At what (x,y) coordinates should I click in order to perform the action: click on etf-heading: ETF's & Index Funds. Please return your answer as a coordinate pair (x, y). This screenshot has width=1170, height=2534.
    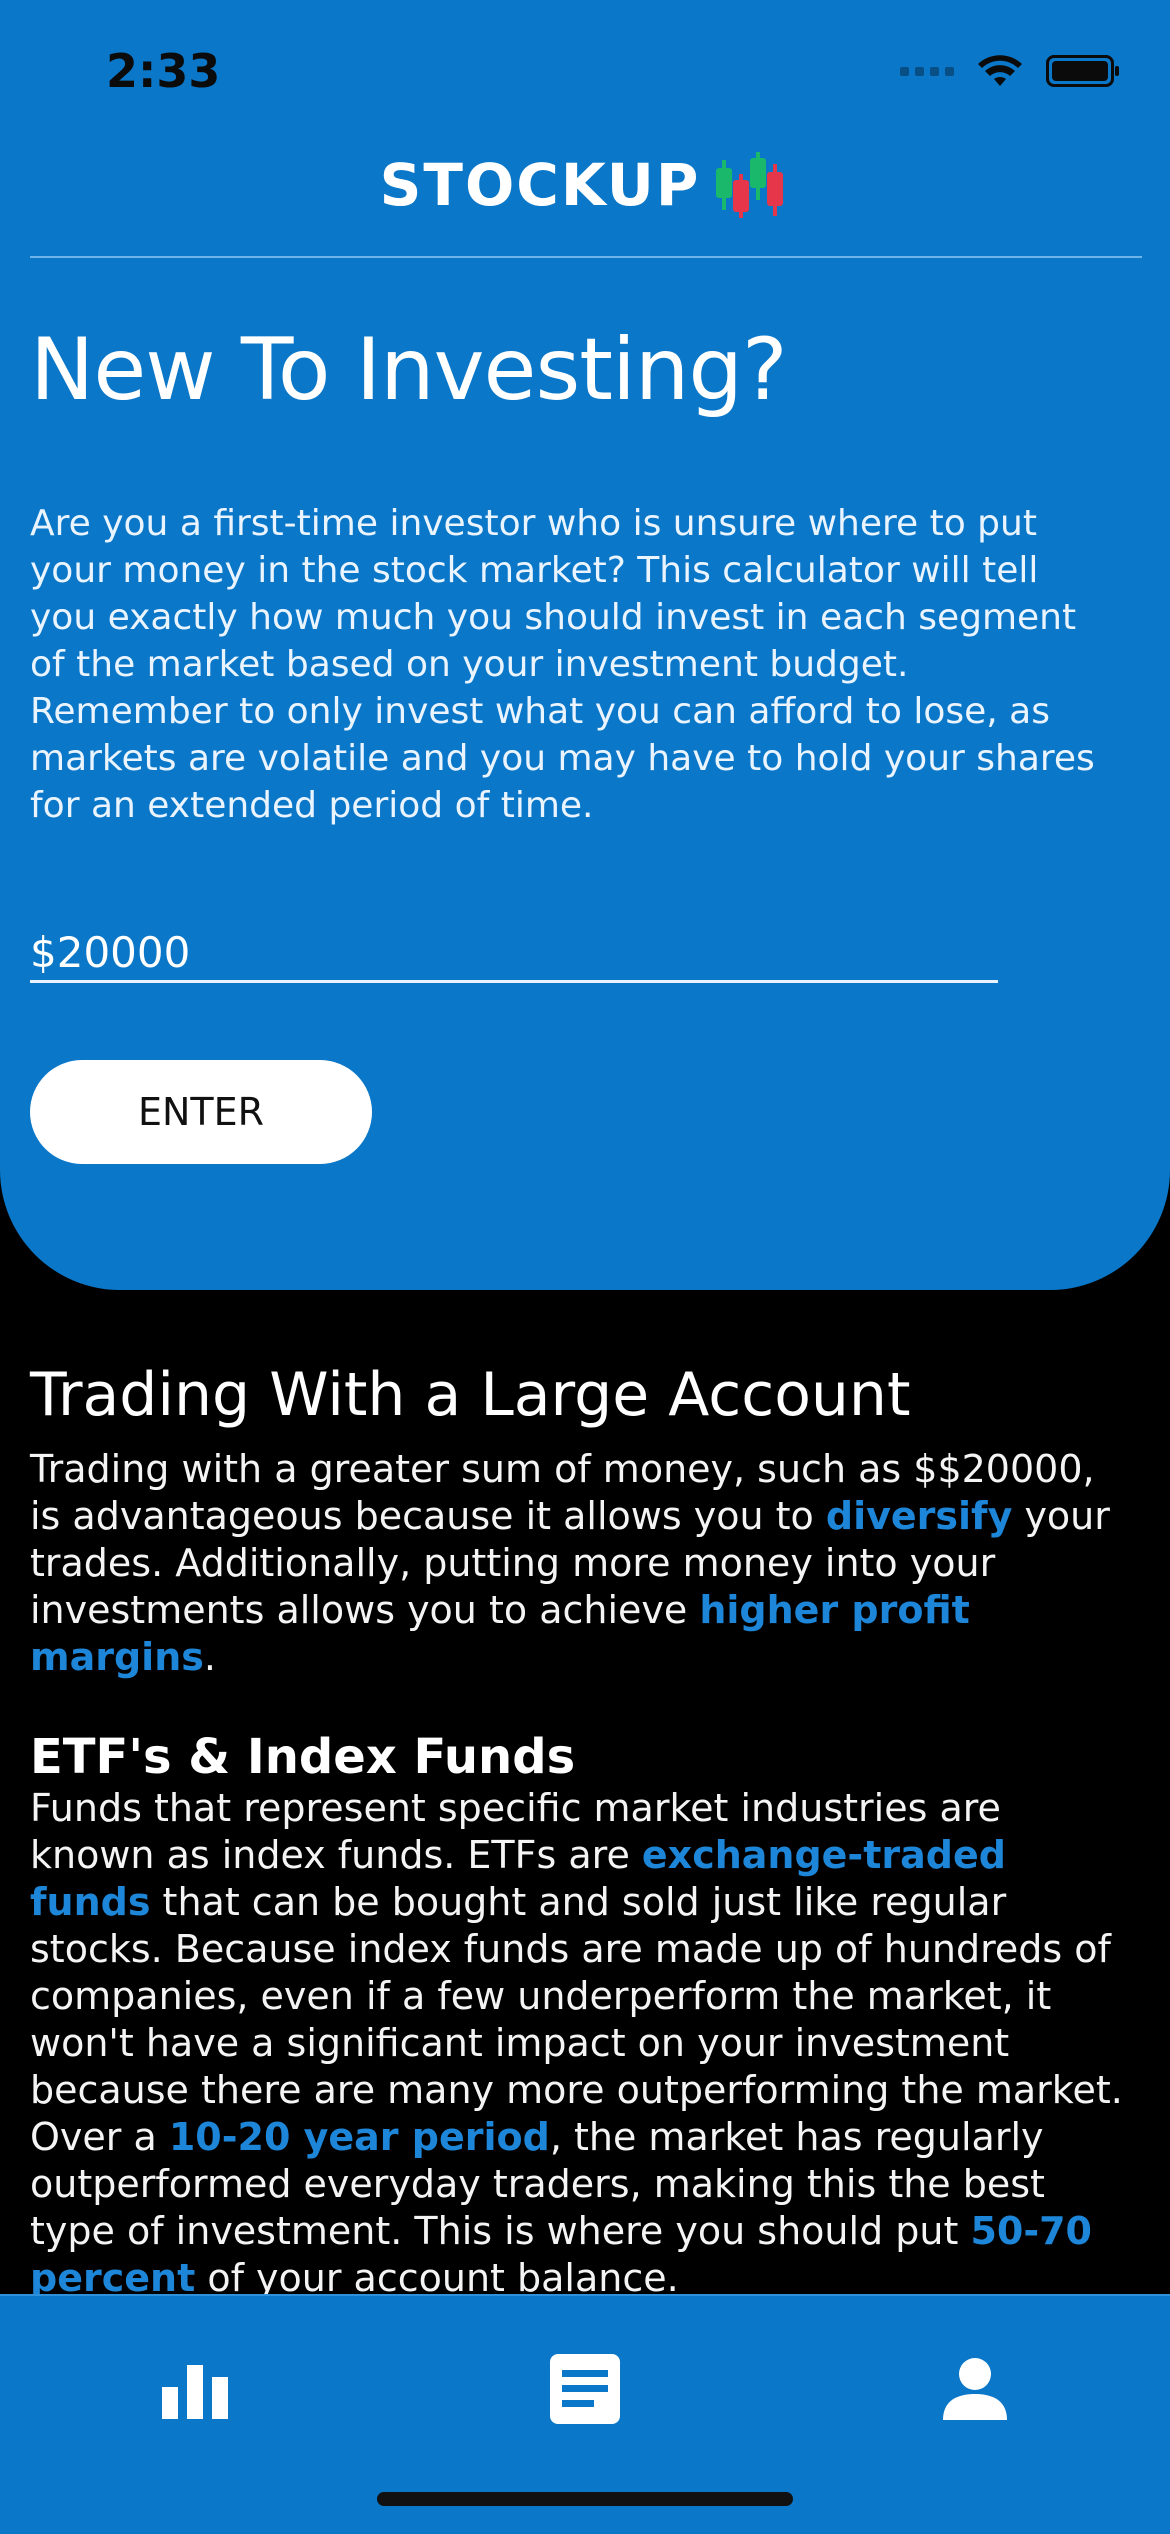
    Looking at the image, I should click on (303, 1757).